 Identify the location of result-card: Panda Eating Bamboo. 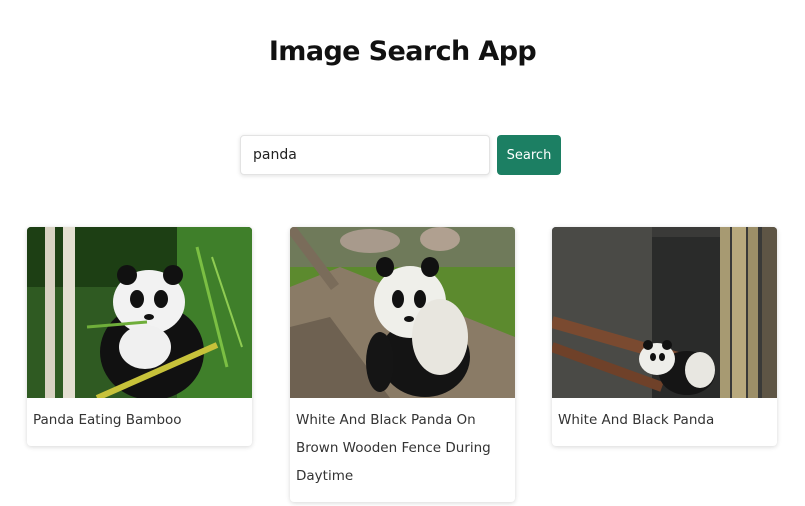
(139, 336).